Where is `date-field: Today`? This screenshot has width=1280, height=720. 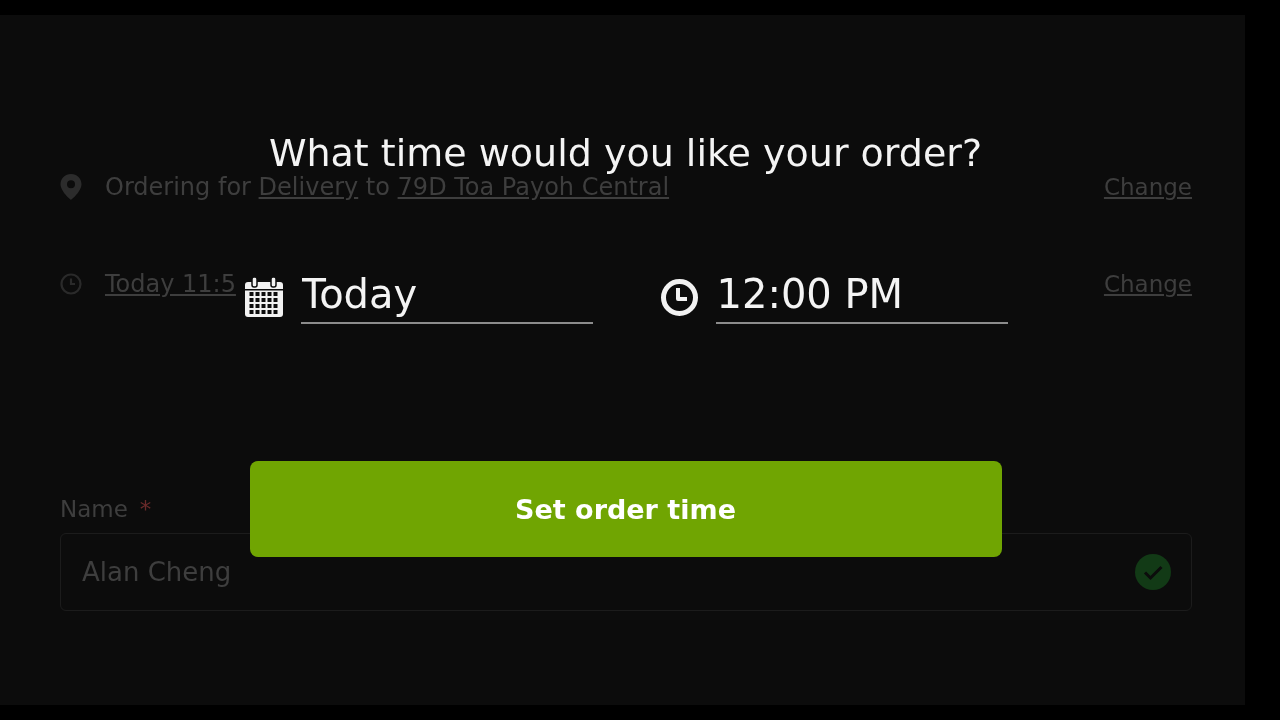 date-field: Today is located at coordinates (446, 297).